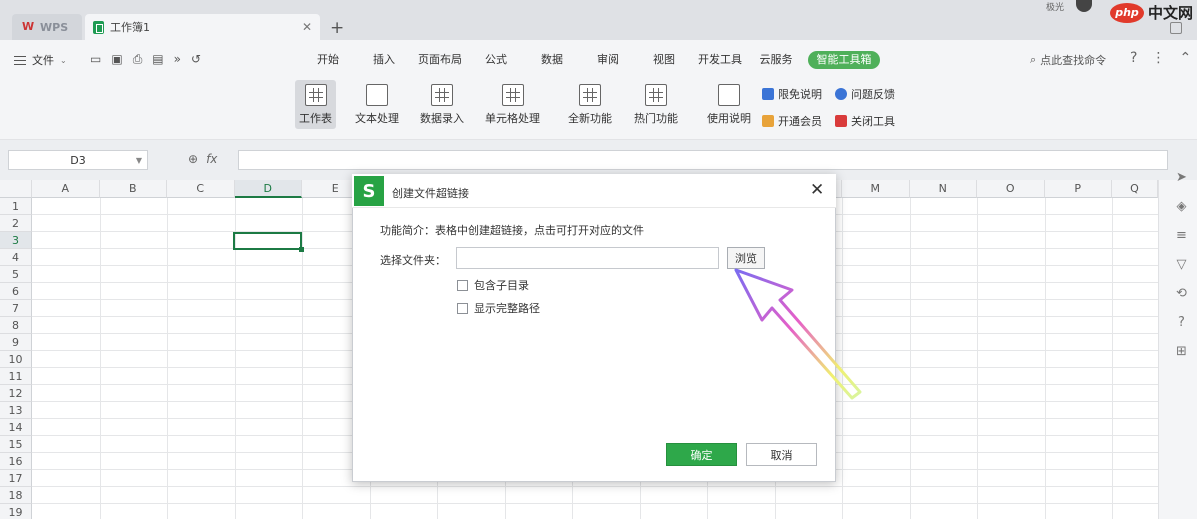  I want to click on name-box: D3 ▼, so click(78, 160).